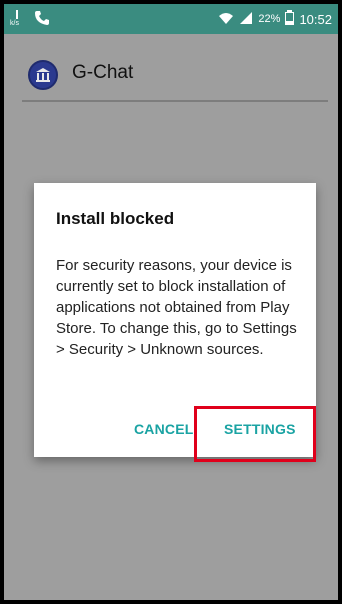  What do you see at coordinates (43, 75) in the screenshot?
I see `bank-icon` at bounding box center [43, 75].